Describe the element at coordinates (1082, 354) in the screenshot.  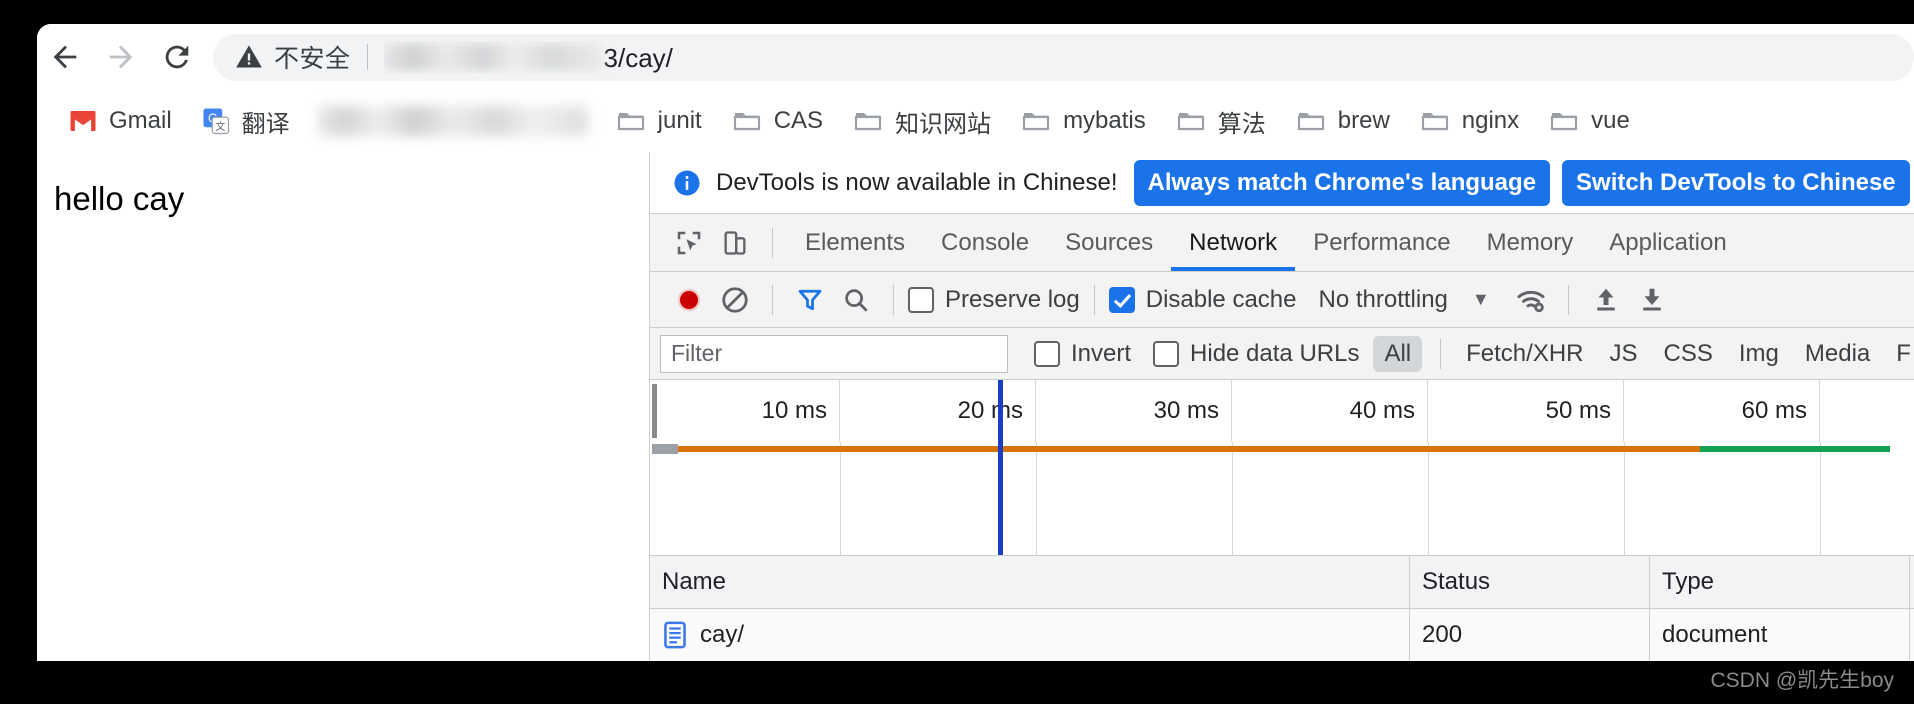
I see `invert-checkbox: Invert` at that location.